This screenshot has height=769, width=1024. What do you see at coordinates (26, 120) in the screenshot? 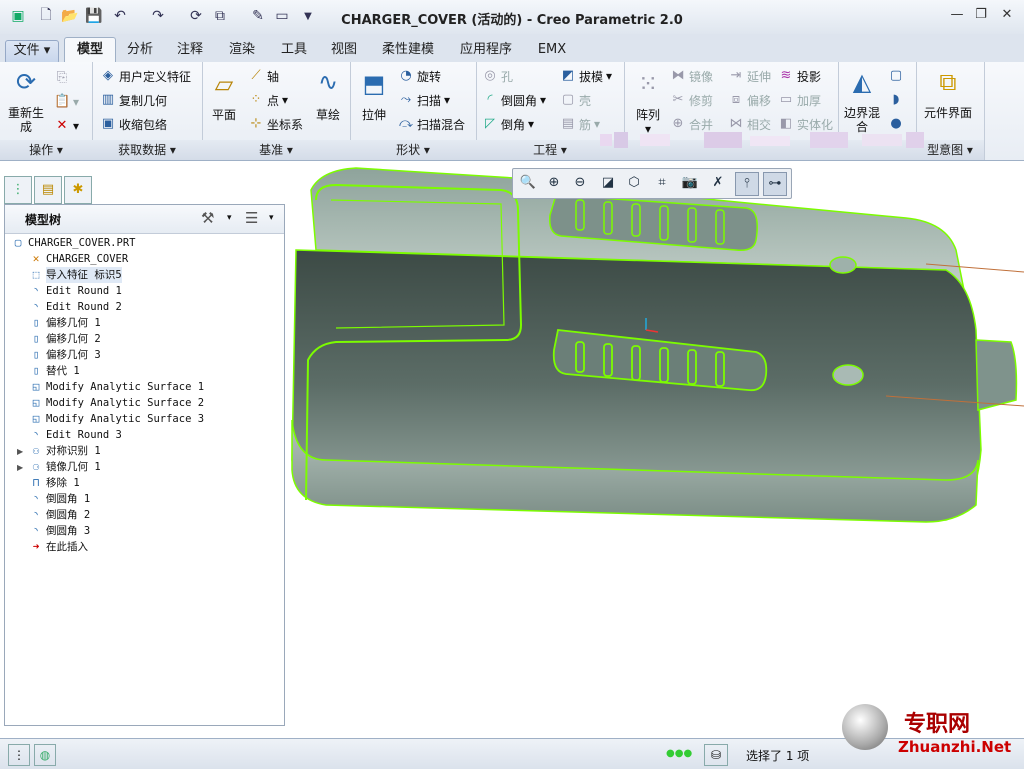
I see `regenerate-button: 重新生成` at bounding box center [26, 120].